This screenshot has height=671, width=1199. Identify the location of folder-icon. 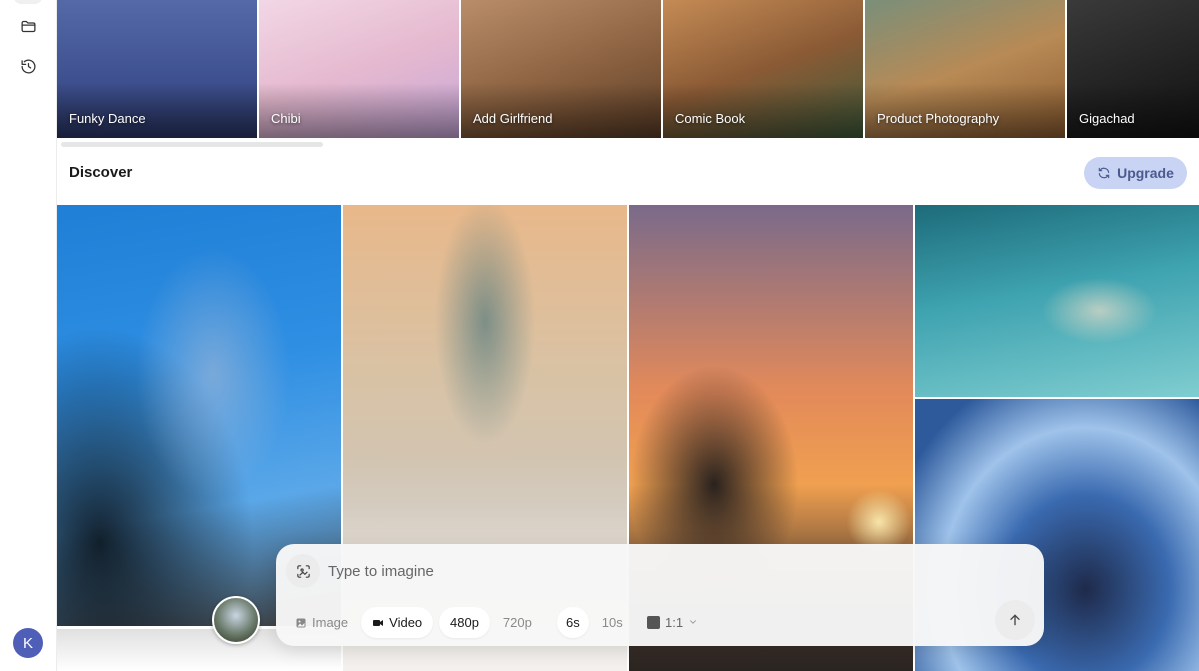
(28, 26).